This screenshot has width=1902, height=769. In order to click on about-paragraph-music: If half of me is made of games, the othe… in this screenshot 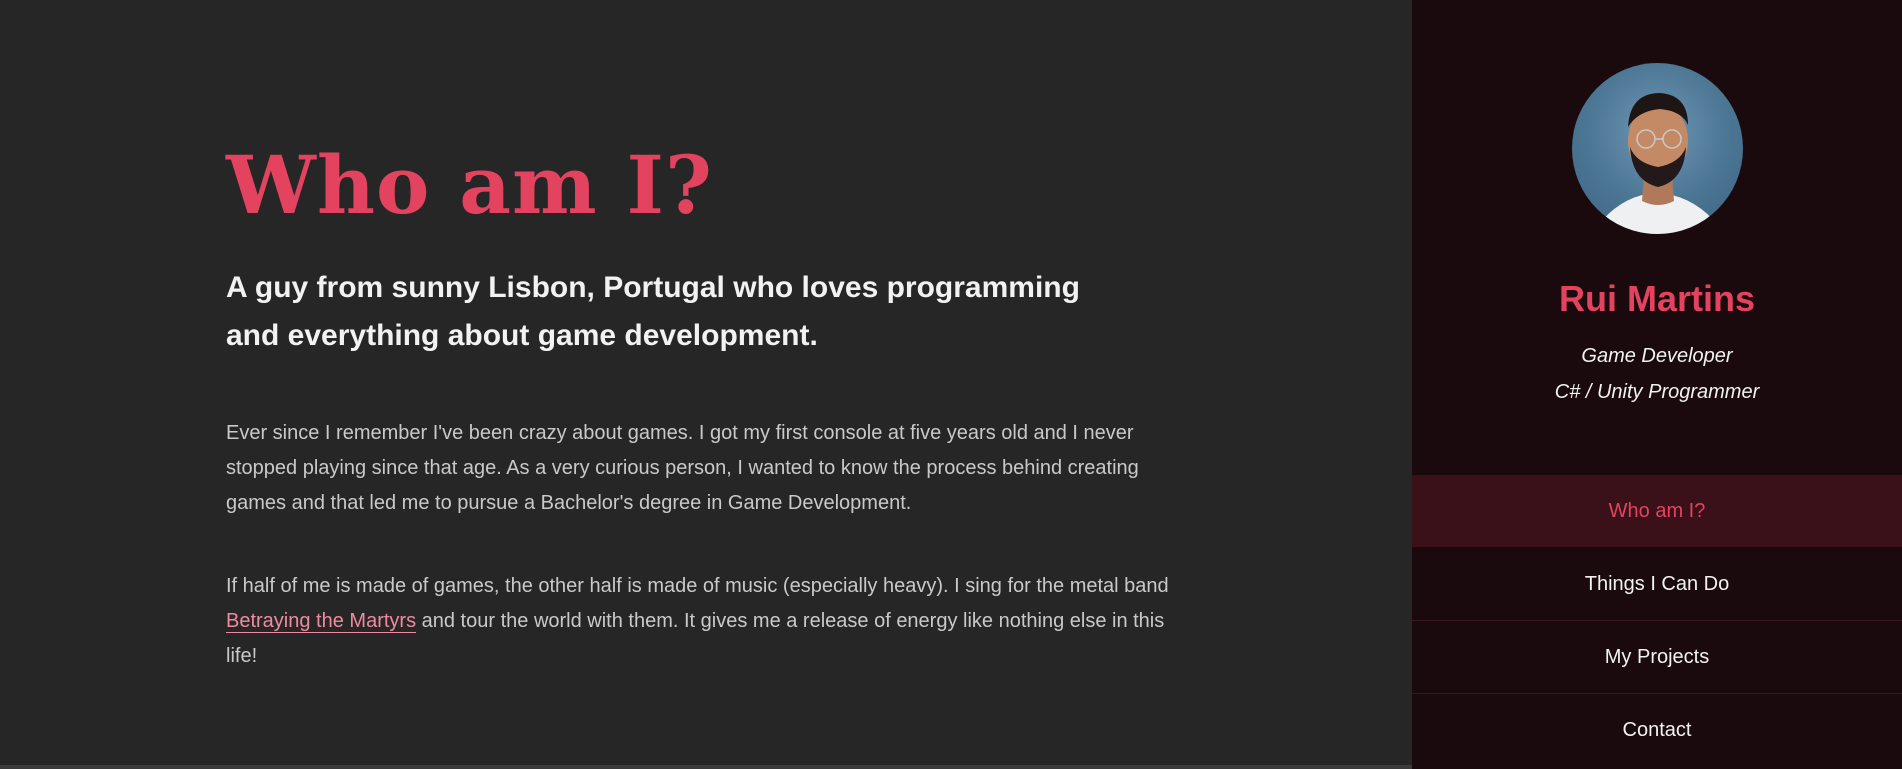, I will do `click(706, 621)`.